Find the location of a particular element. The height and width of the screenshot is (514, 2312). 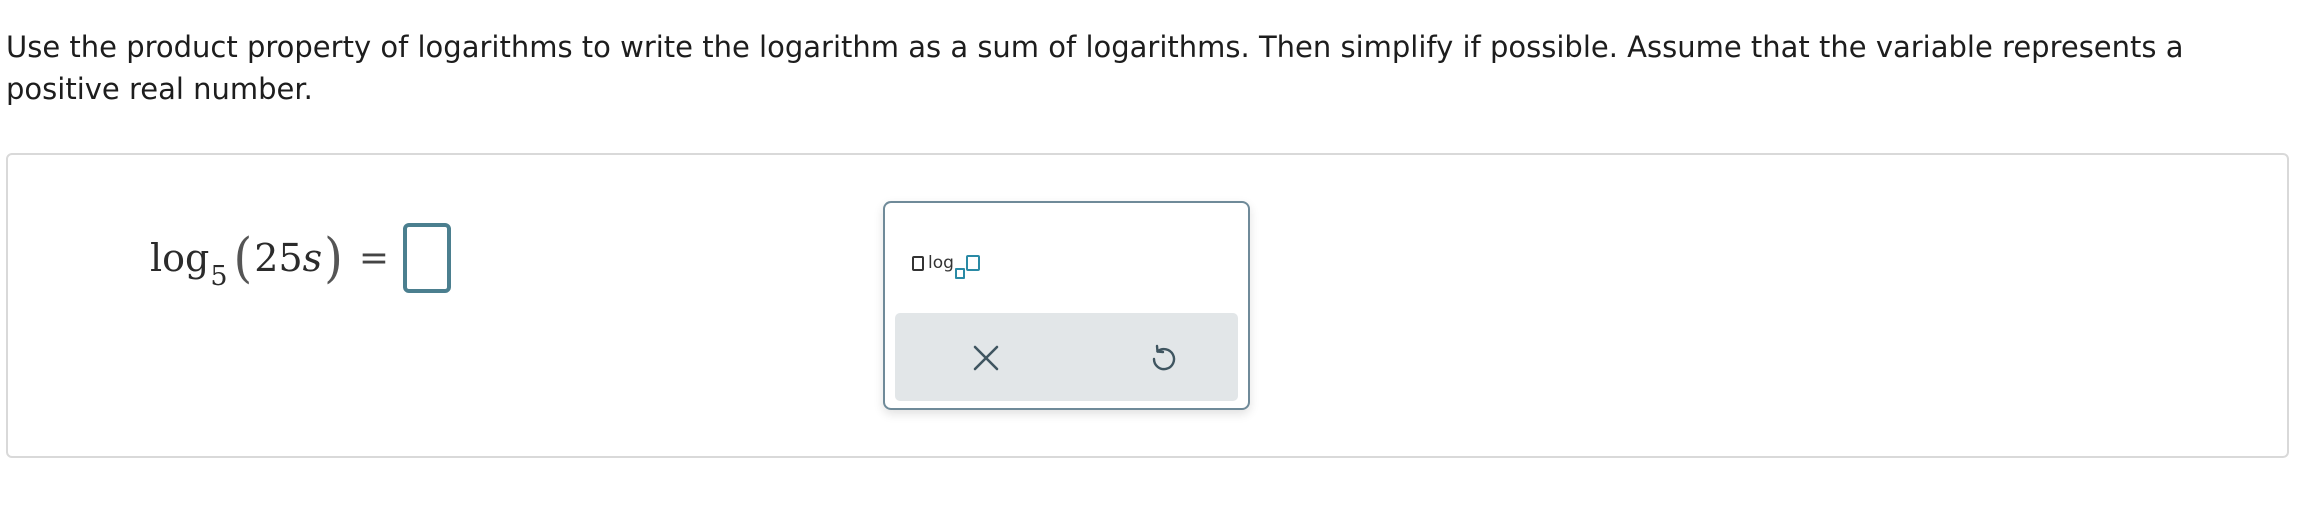

base-placeholder-icon is located at coordinates (959, 273).